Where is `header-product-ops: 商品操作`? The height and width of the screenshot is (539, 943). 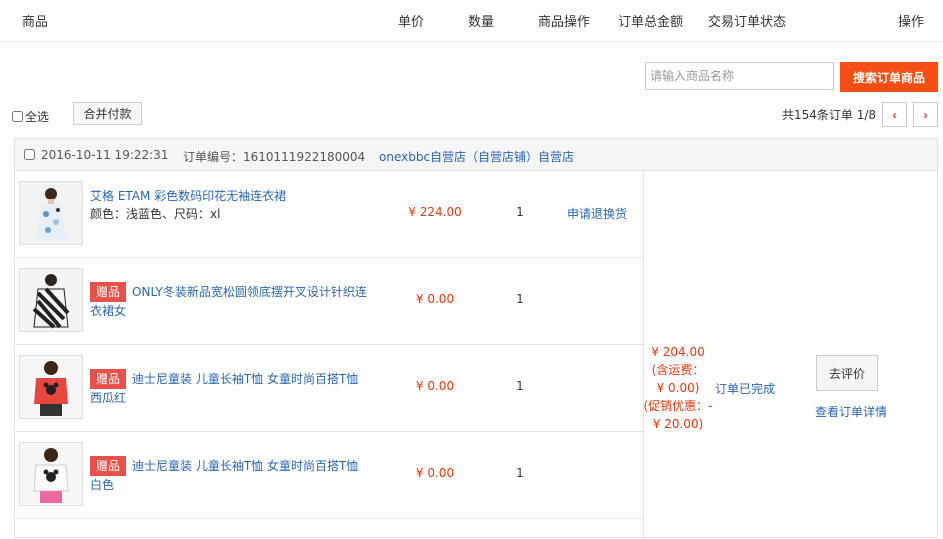
header-product-ops: 商品操作 is located at coordinates (564, 22).